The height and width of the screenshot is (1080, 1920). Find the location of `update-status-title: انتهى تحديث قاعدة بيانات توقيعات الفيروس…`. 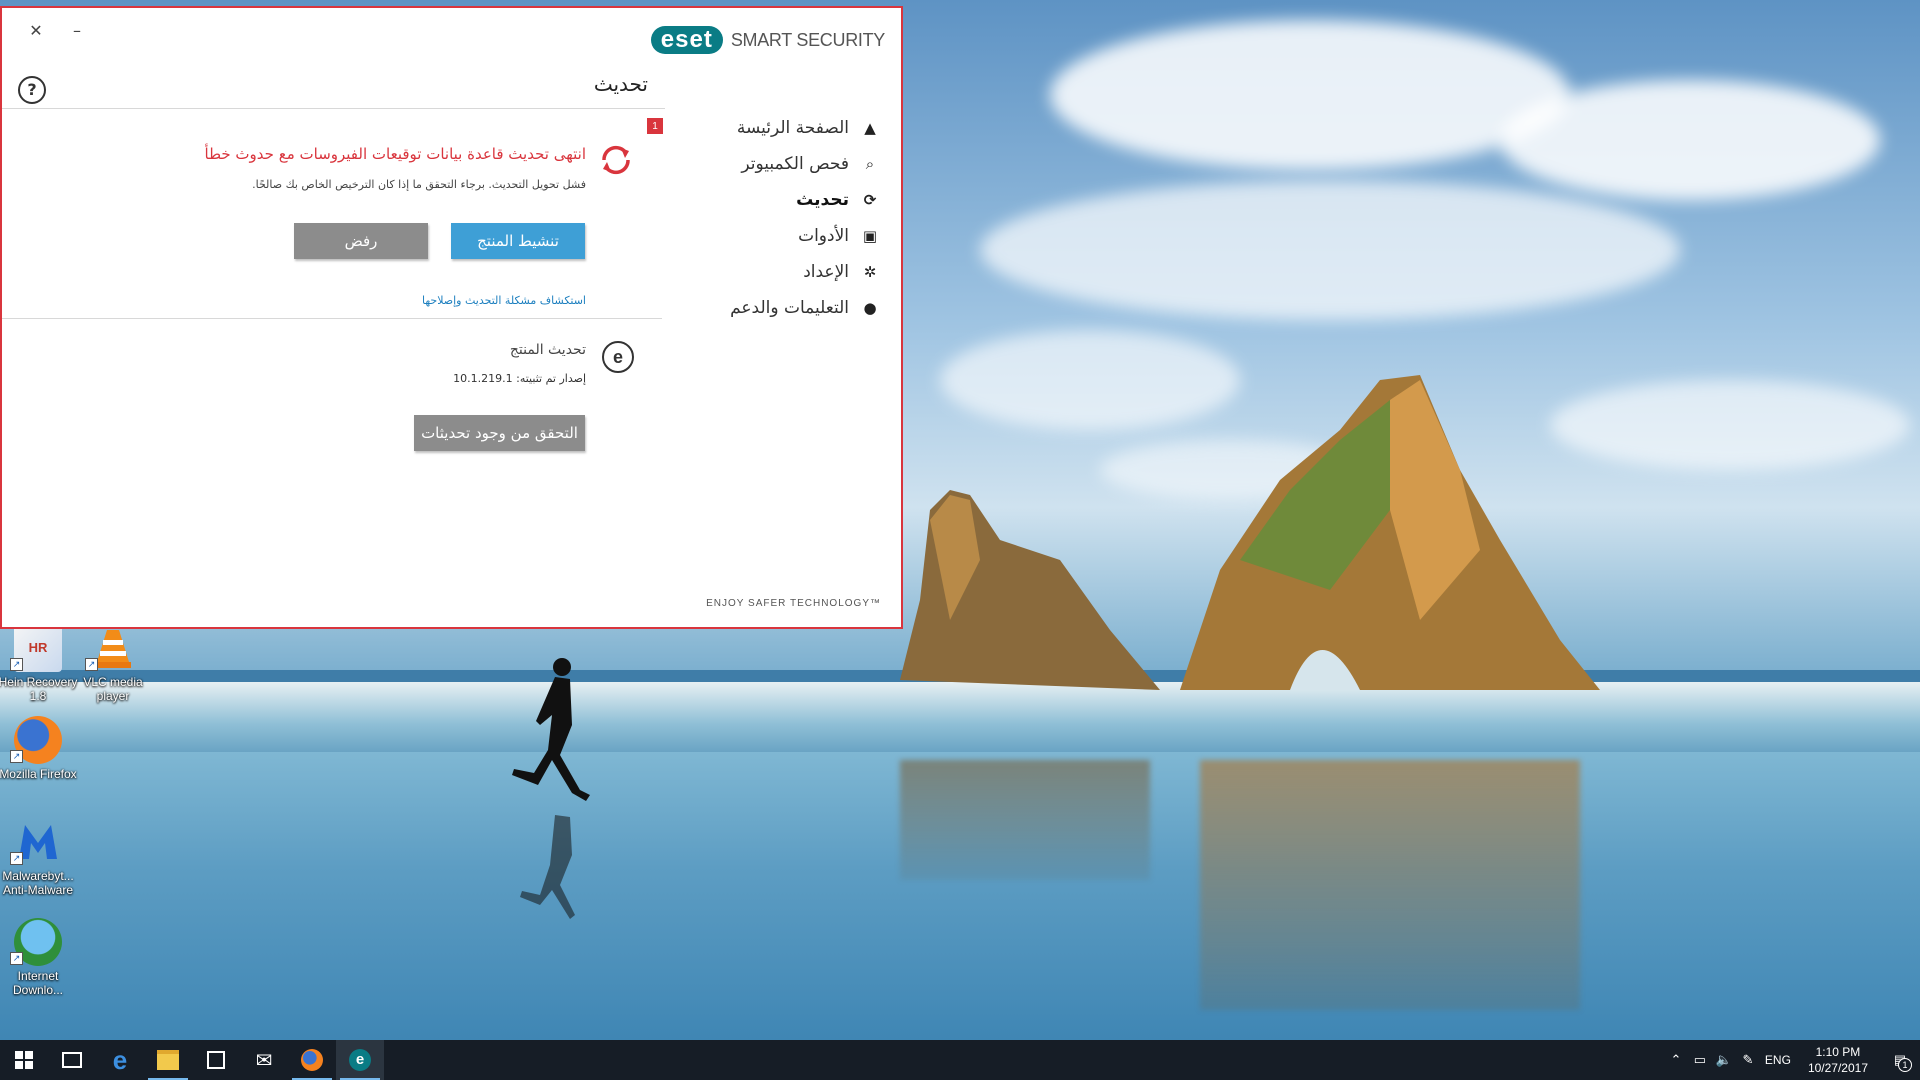

update-status-title: انتهى تحديث قاعدة بيانات توقيعات الفيروس… is located at coordinates (395, 154).